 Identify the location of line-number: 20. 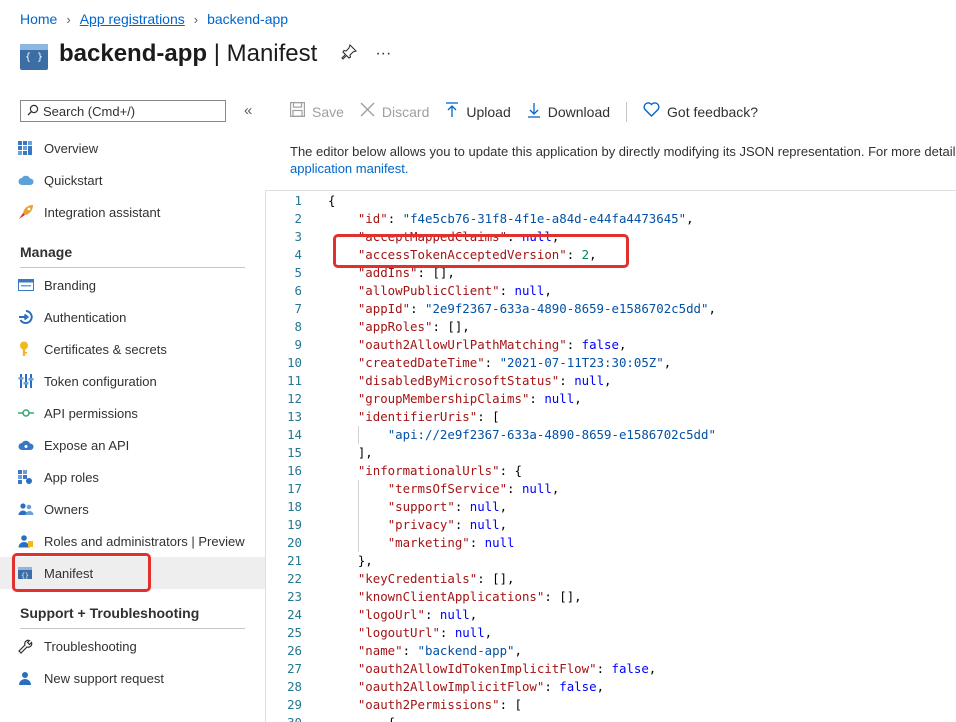
(294, 542).